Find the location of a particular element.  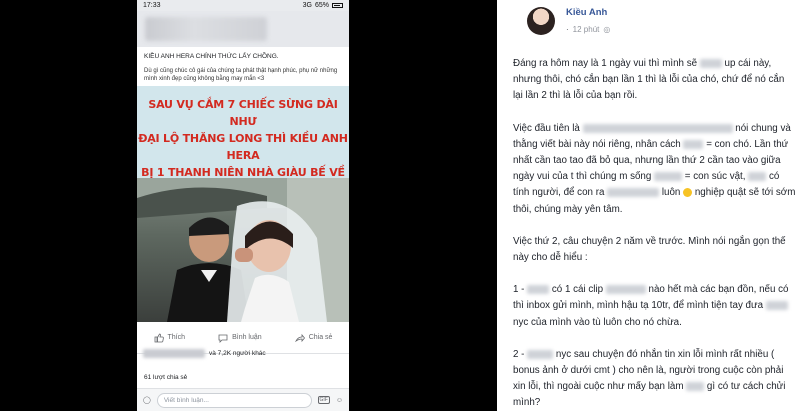

author-name: Kiều Anh is located at coordinates (586, 12).